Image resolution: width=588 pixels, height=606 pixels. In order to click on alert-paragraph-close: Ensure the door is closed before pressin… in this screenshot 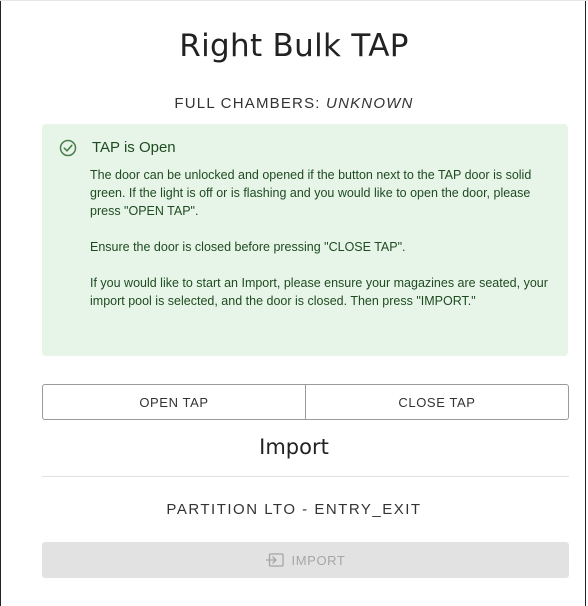, I will do `click(248, 247)`.